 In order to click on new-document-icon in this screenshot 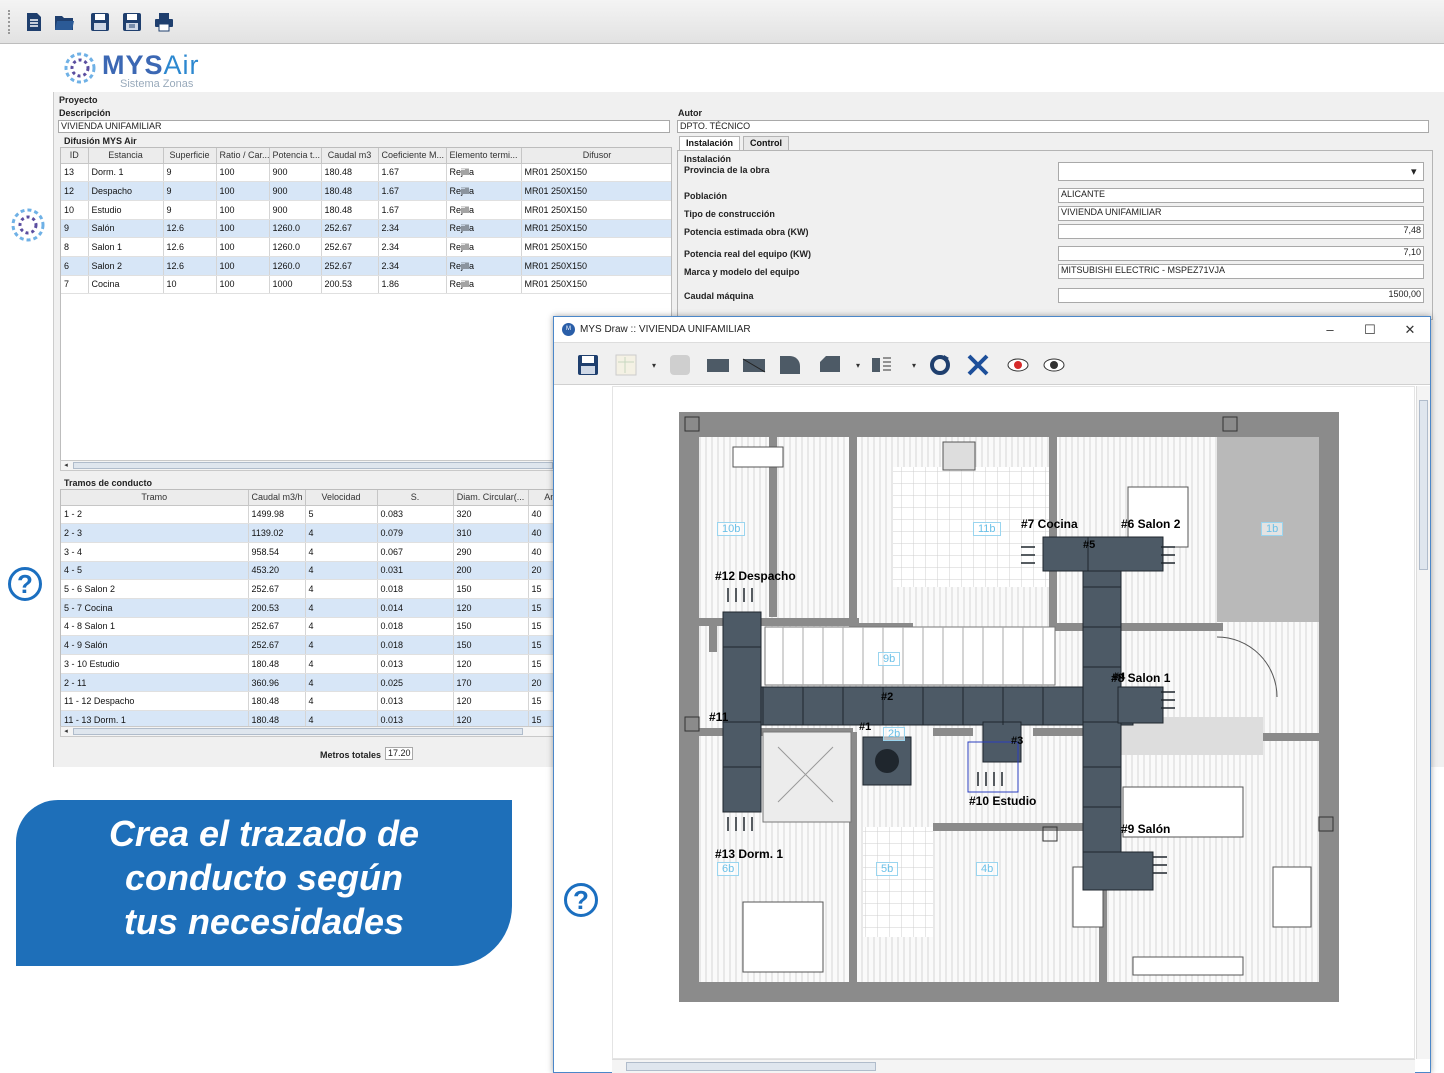, I will do `click(34, 22)`.